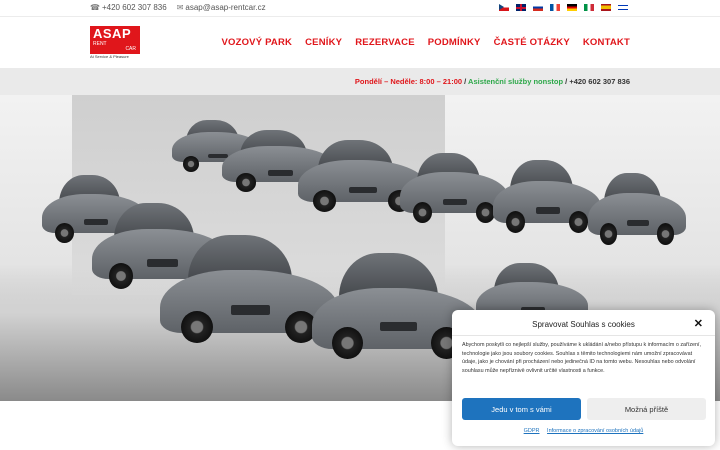 Image resolution: width=720 pixels, height=450 pixels. What do you see at coordinates (256, 42) in the screenshot?
I see `nav-vozovy-park: VOZOVÝ PARK` at bounding box center [256, 42].